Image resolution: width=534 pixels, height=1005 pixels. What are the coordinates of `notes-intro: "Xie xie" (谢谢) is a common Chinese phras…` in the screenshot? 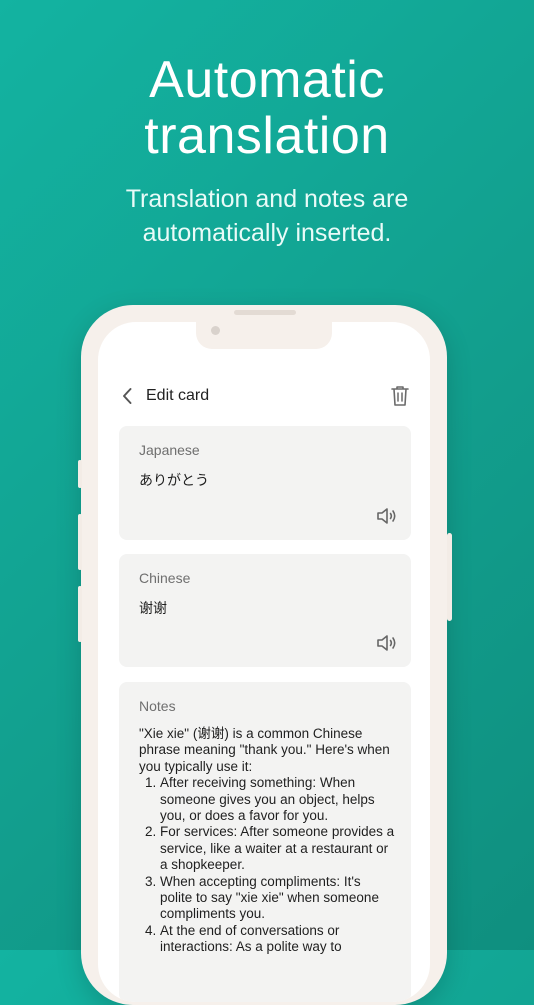 It's located at (264, 750).